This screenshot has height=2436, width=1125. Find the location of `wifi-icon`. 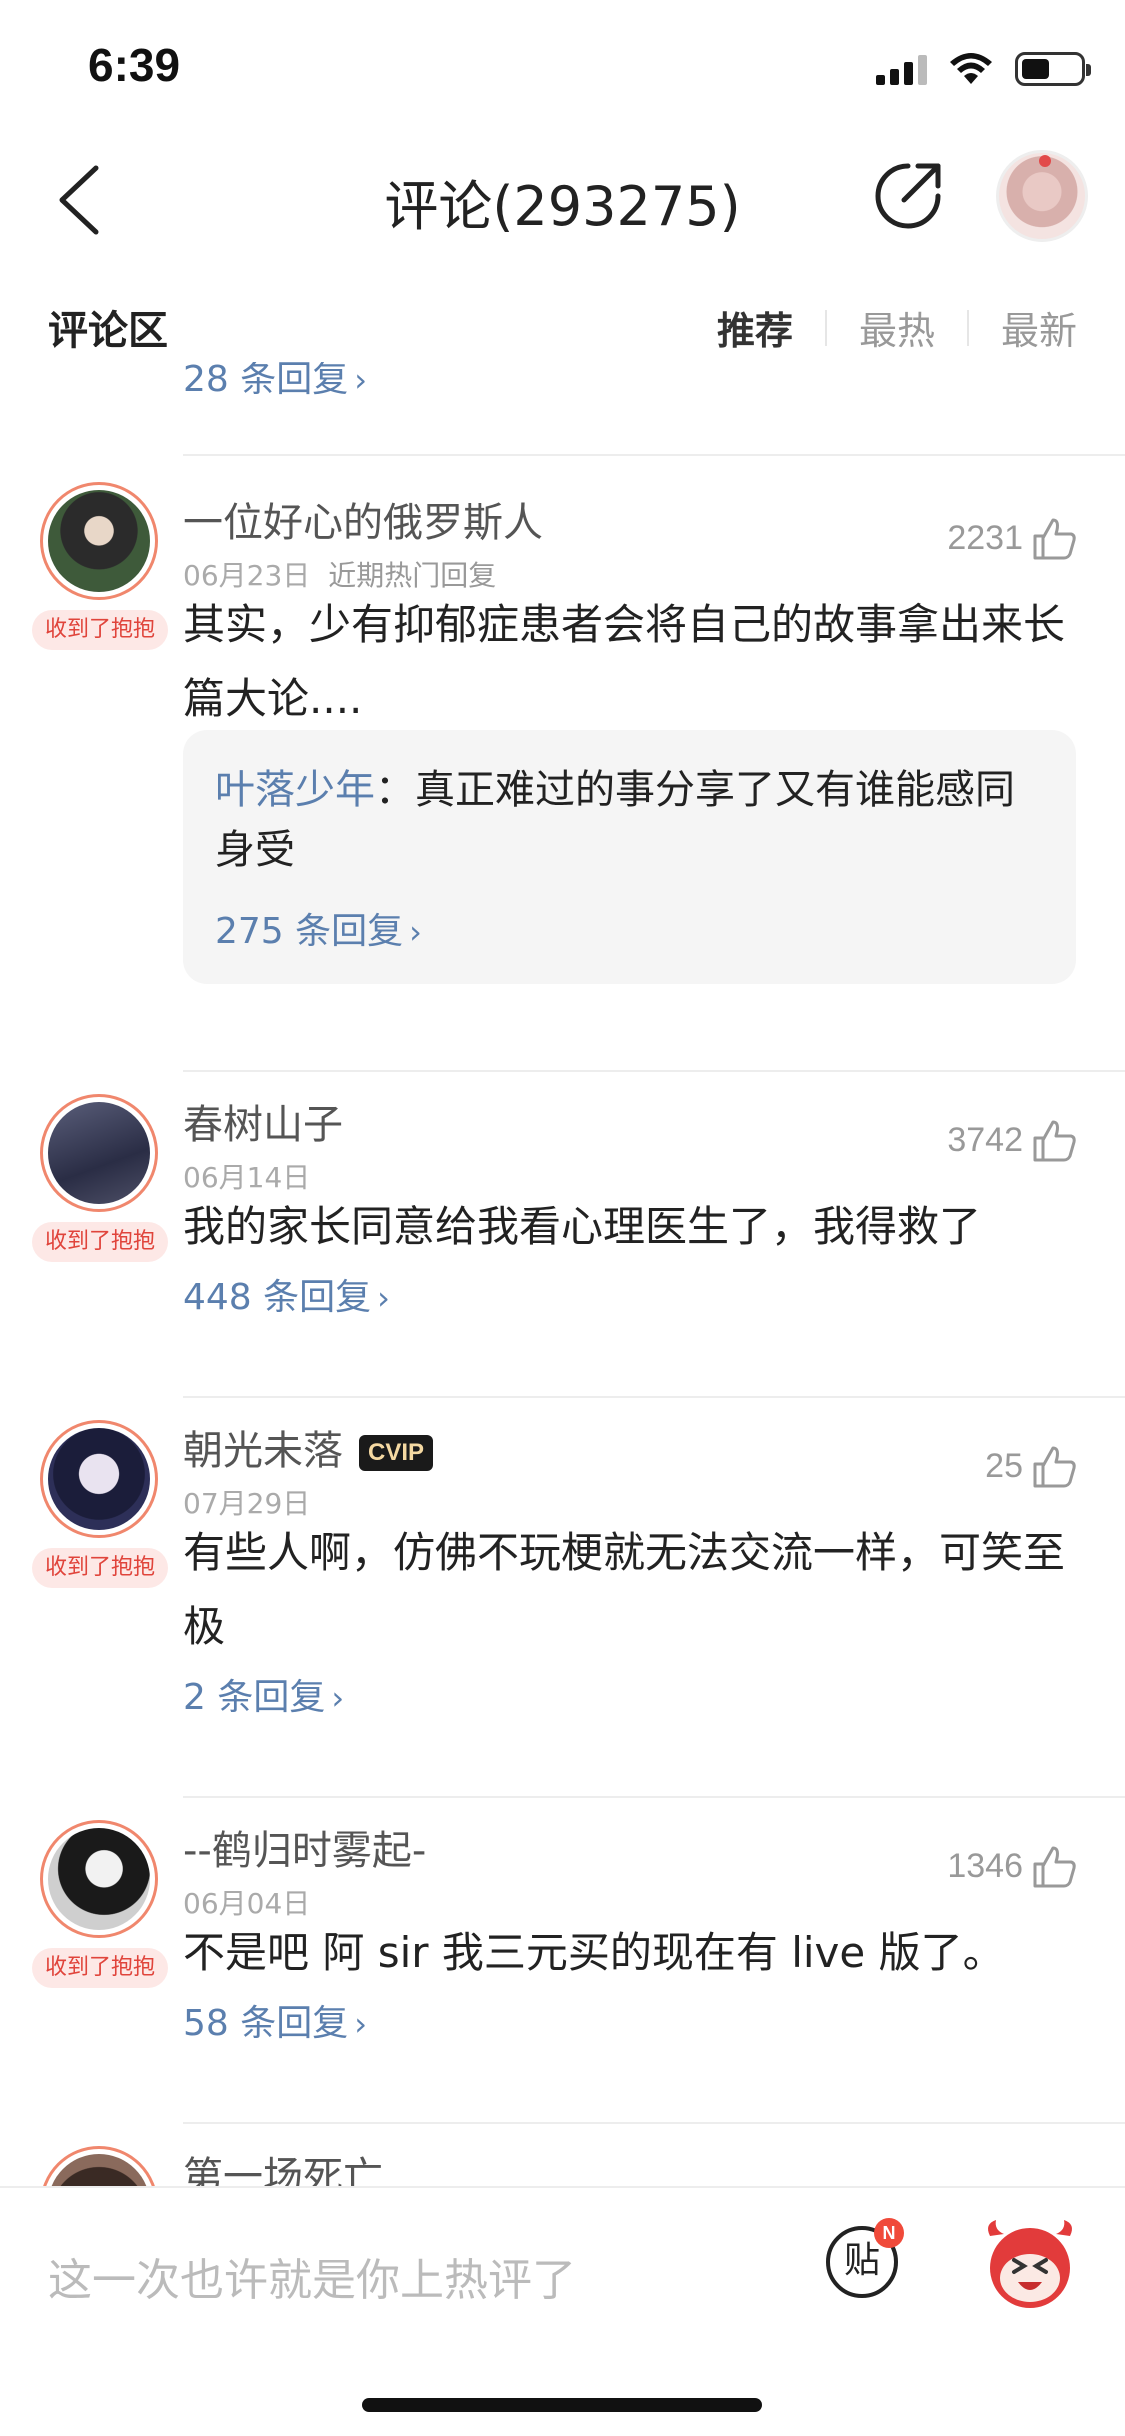

wifi-icon is located at coordinates (971, 68).